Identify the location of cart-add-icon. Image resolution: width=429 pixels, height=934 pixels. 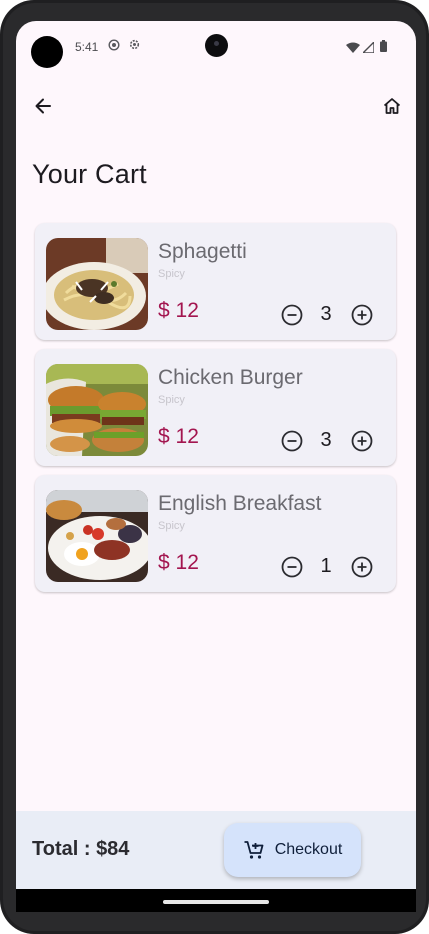
(254, 850).